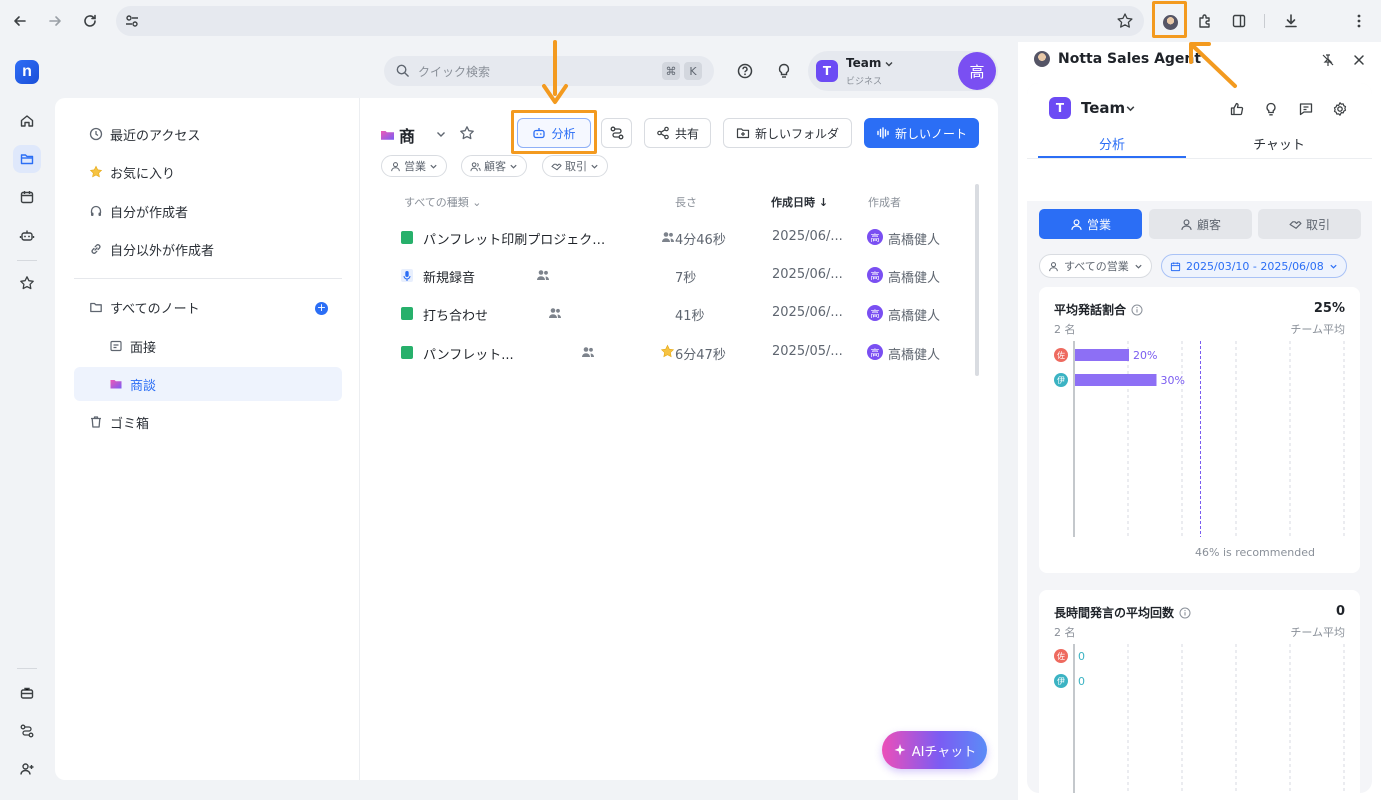  I want to click on sales-filter: すべての営業, so click(1095, 266).